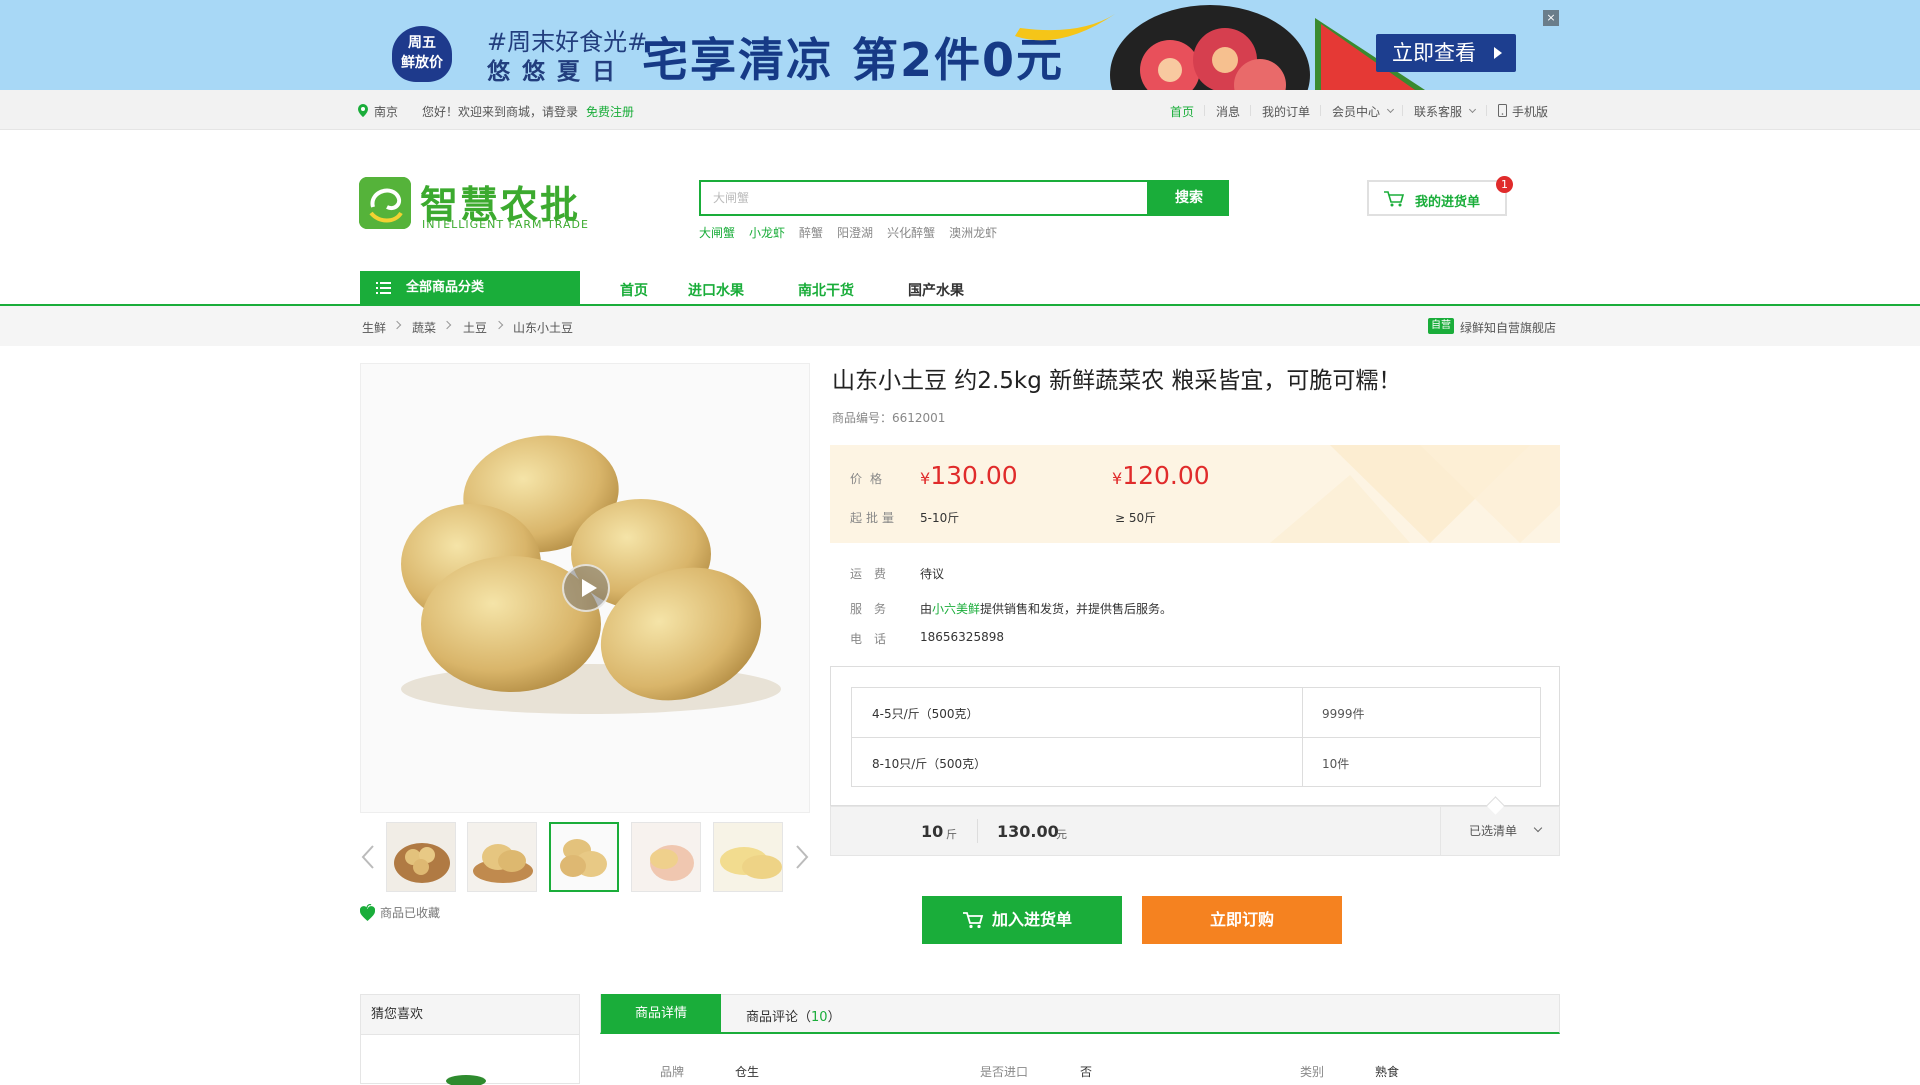 This screenshot has height=1085, width=1920. Describe the element at coordinates (793, 1015) in the screenshot. I see `tab-product-reviews: 商品评论（10）` at that location.